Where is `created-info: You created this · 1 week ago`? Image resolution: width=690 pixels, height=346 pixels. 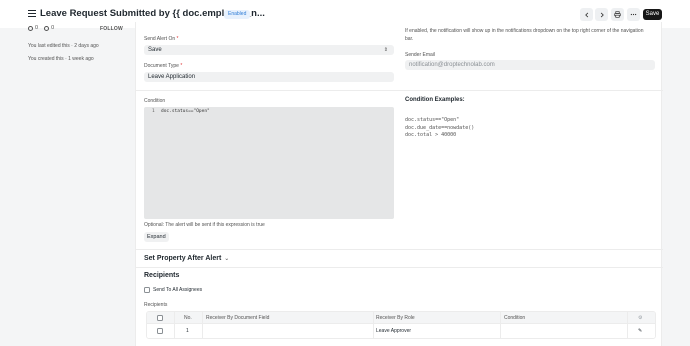 created-info: You created this · 1 week ago is located at coordinates (61, 59).